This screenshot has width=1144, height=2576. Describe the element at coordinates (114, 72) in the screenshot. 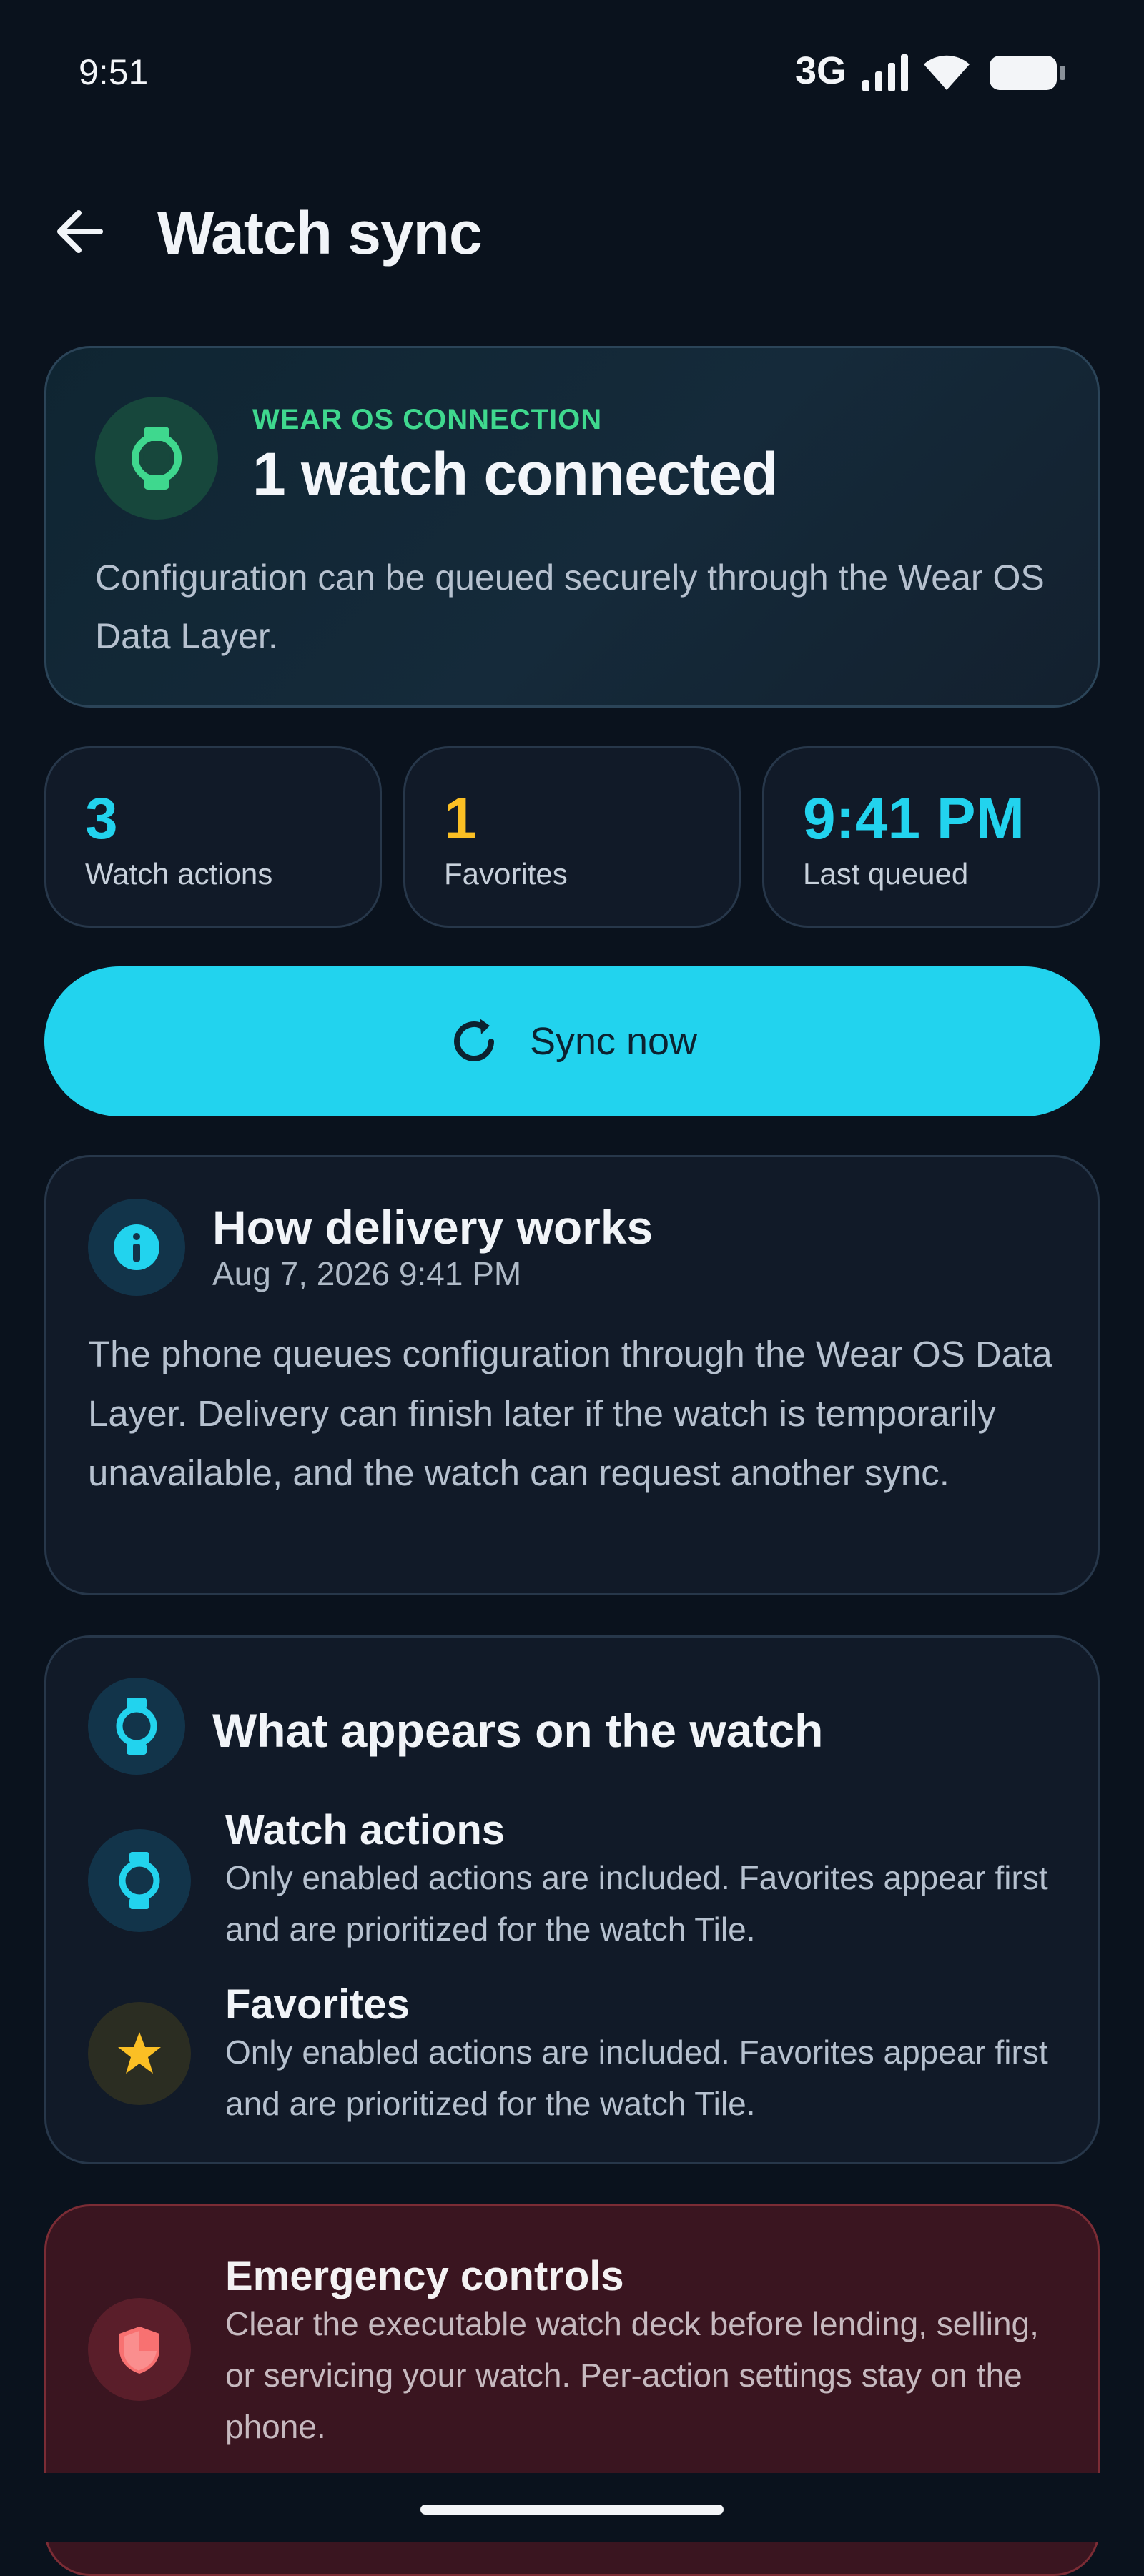

I see `status-time: 9:51` at that location.